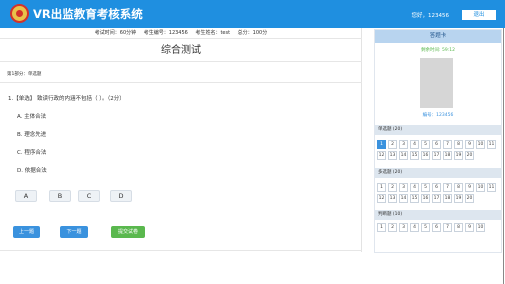  Describe the element at coordinates (438, 130) in the screenshot. I see `single-choice-group-title: 单选题 (20)` at that location.